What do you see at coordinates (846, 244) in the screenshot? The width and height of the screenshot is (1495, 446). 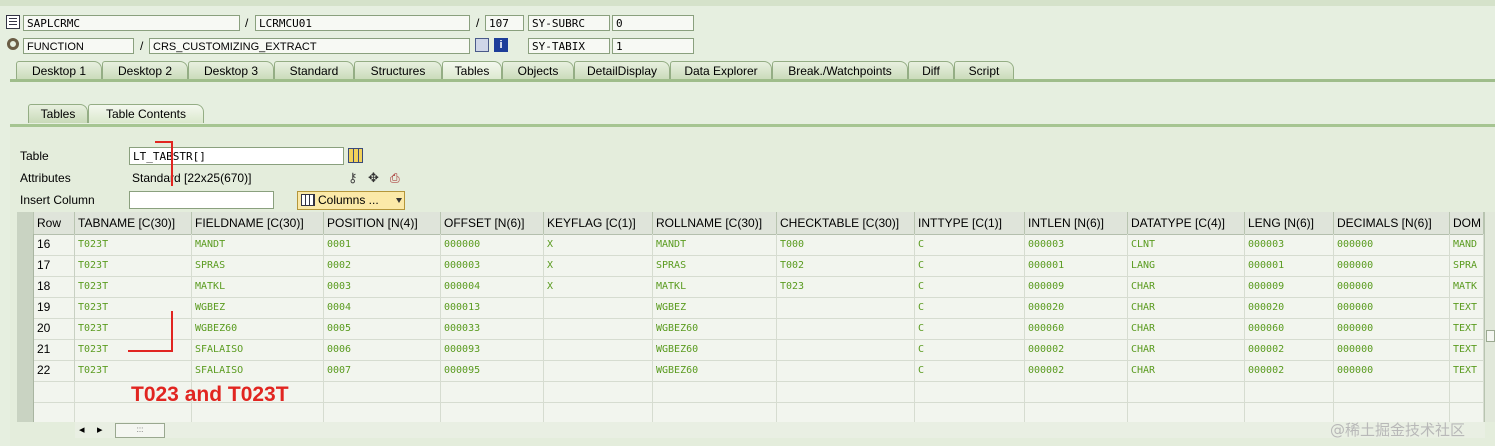 I see `table-cell: T000` at bounding box center [846, 244].